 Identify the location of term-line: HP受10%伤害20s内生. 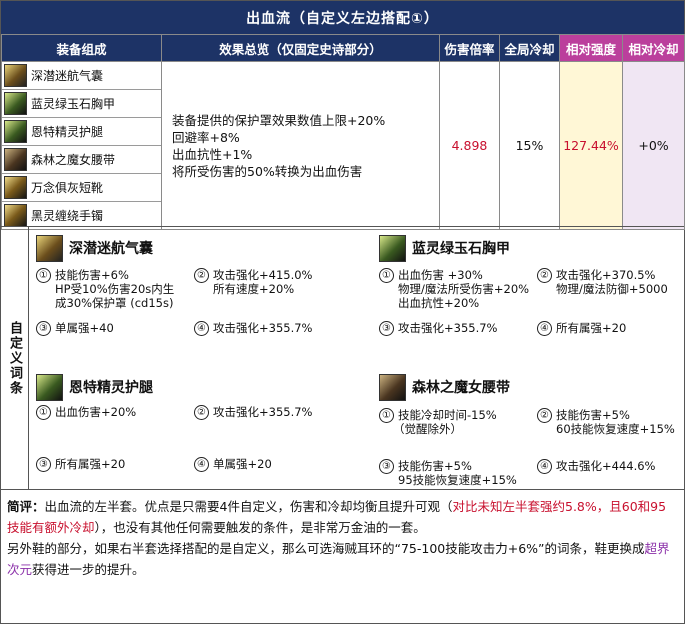
(115, 289).